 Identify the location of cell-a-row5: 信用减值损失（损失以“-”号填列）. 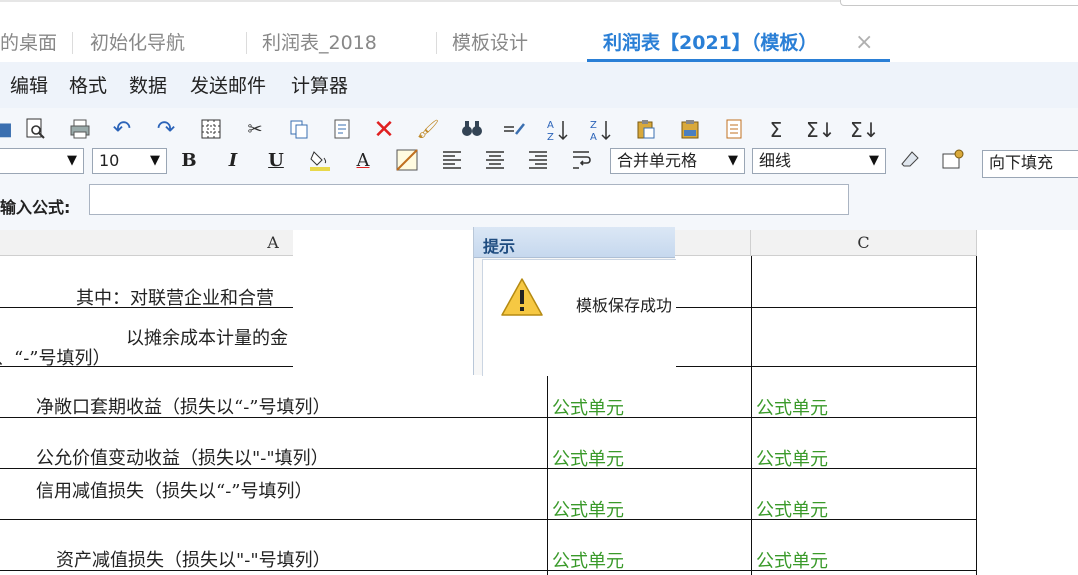
(174, 490).